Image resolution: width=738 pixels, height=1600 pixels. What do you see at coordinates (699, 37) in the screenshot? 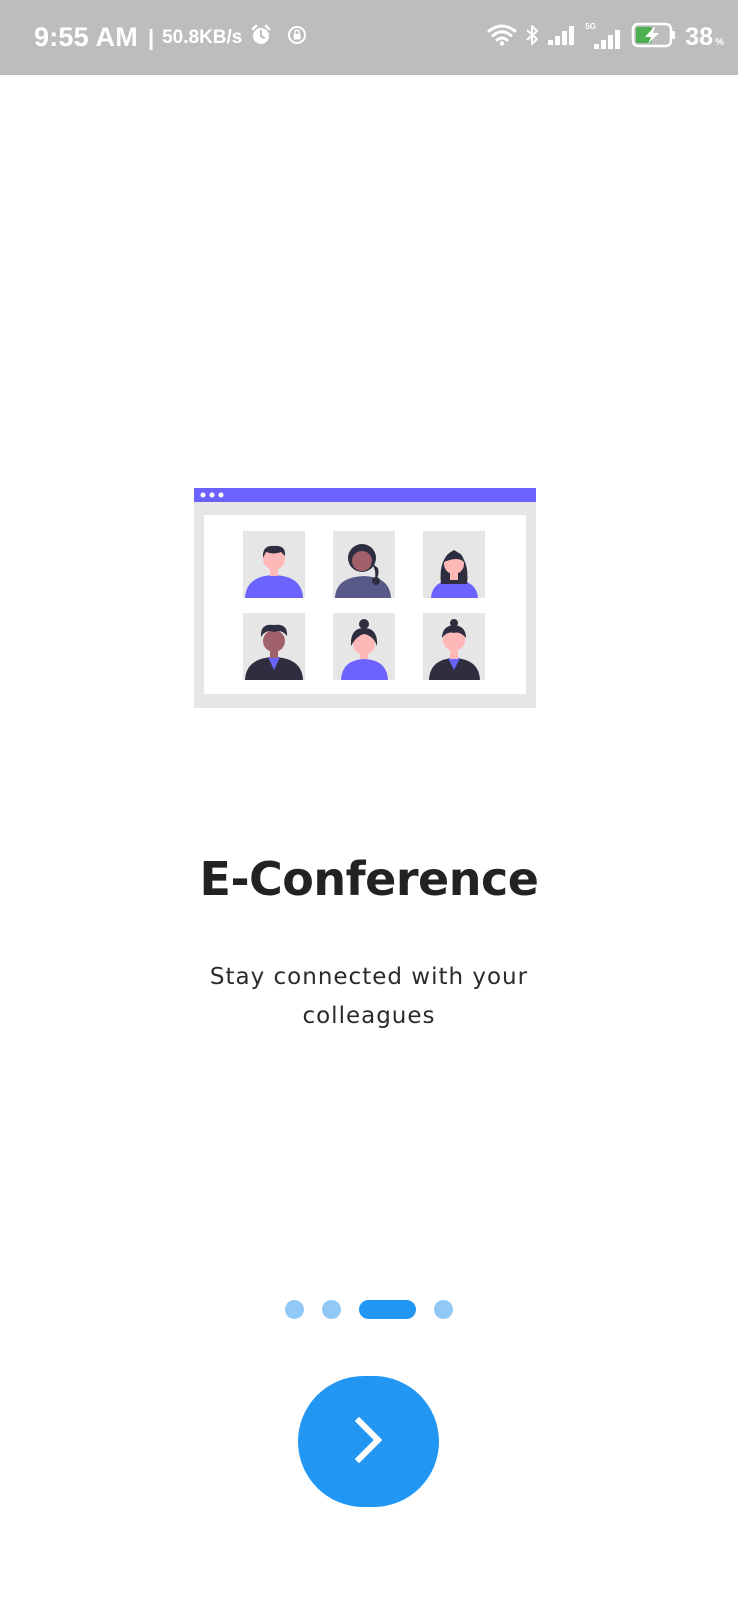
I see `battery-level-value: 38` at bounding box center [699, 37].